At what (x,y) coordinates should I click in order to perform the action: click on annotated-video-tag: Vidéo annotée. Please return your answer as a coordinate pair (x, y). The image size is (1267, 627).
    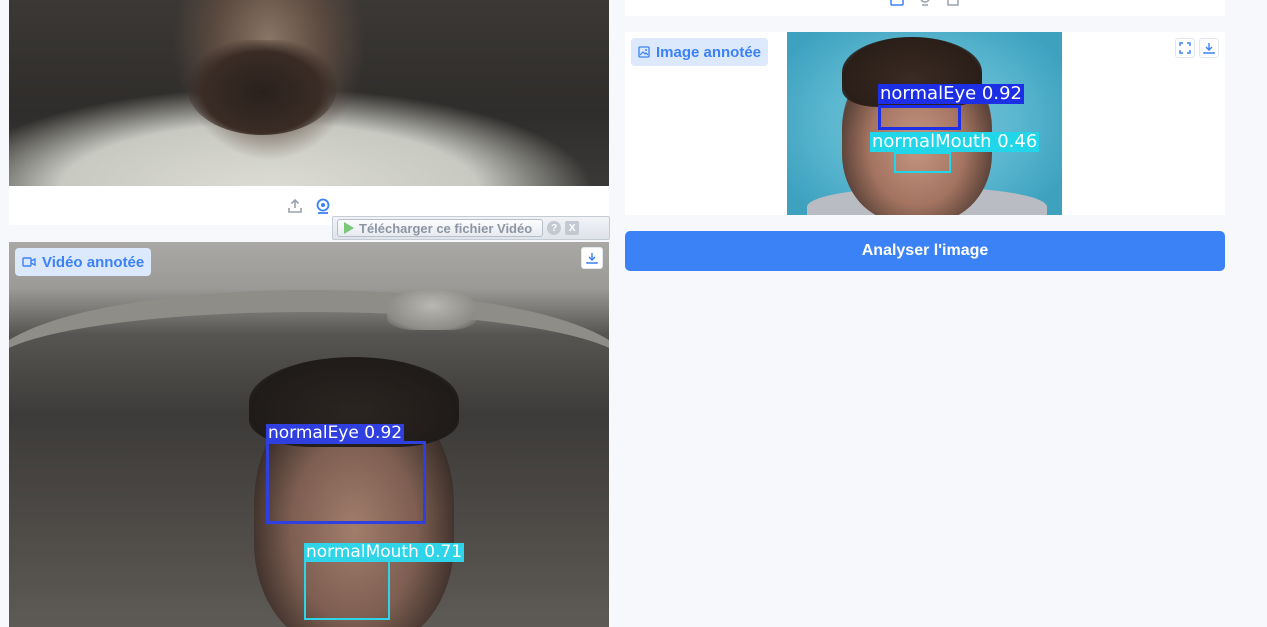
    Looking at the image, I should click on (83, 262).